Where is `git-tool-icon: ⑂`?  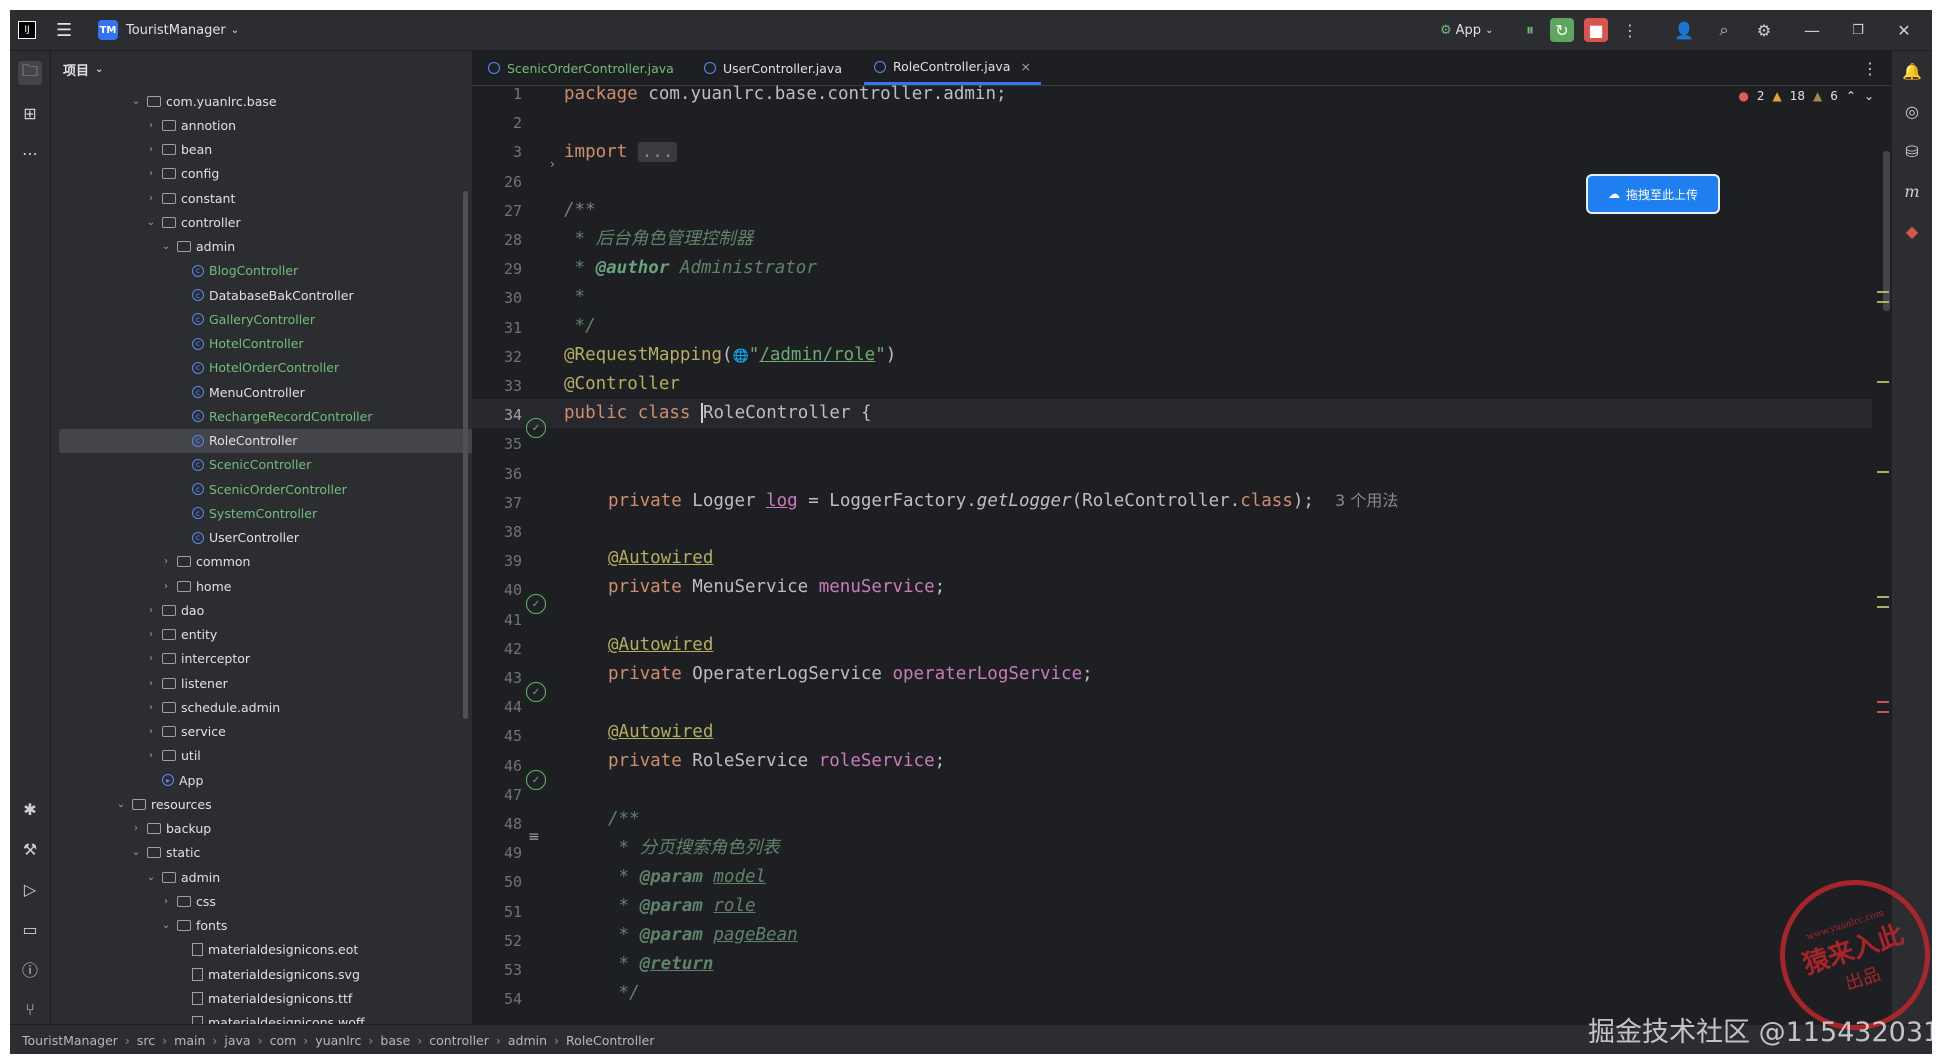
git-tool-icon: ⑂ is located at coordinates (30, 1009).